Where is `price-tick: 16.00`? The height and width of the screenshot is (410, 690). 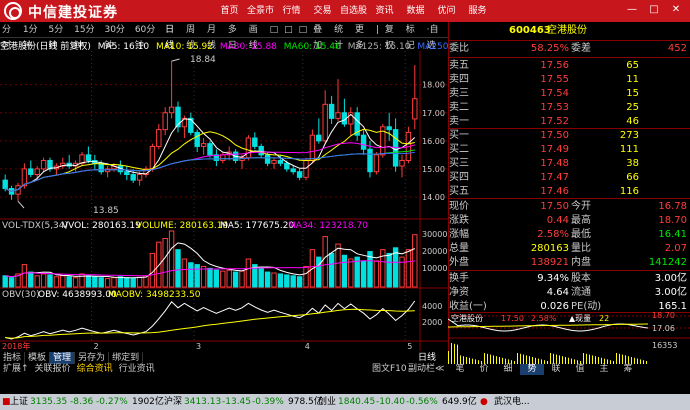
price-tick: 16.00 is located at coordinates (433, 141).